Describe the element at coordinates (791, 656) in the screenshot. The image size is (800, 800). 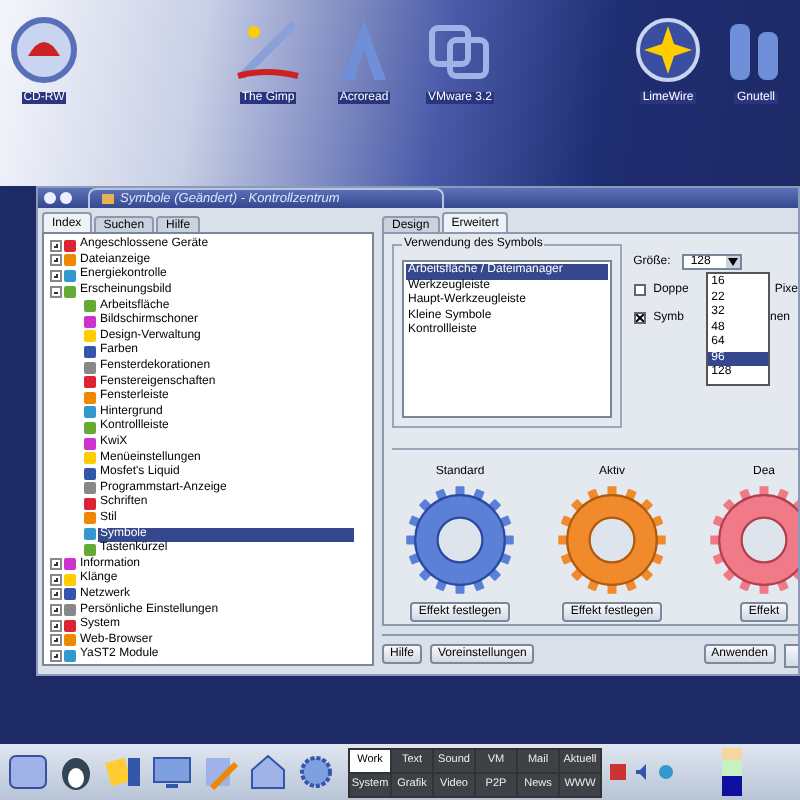
I see `cut-off-button` at that location.